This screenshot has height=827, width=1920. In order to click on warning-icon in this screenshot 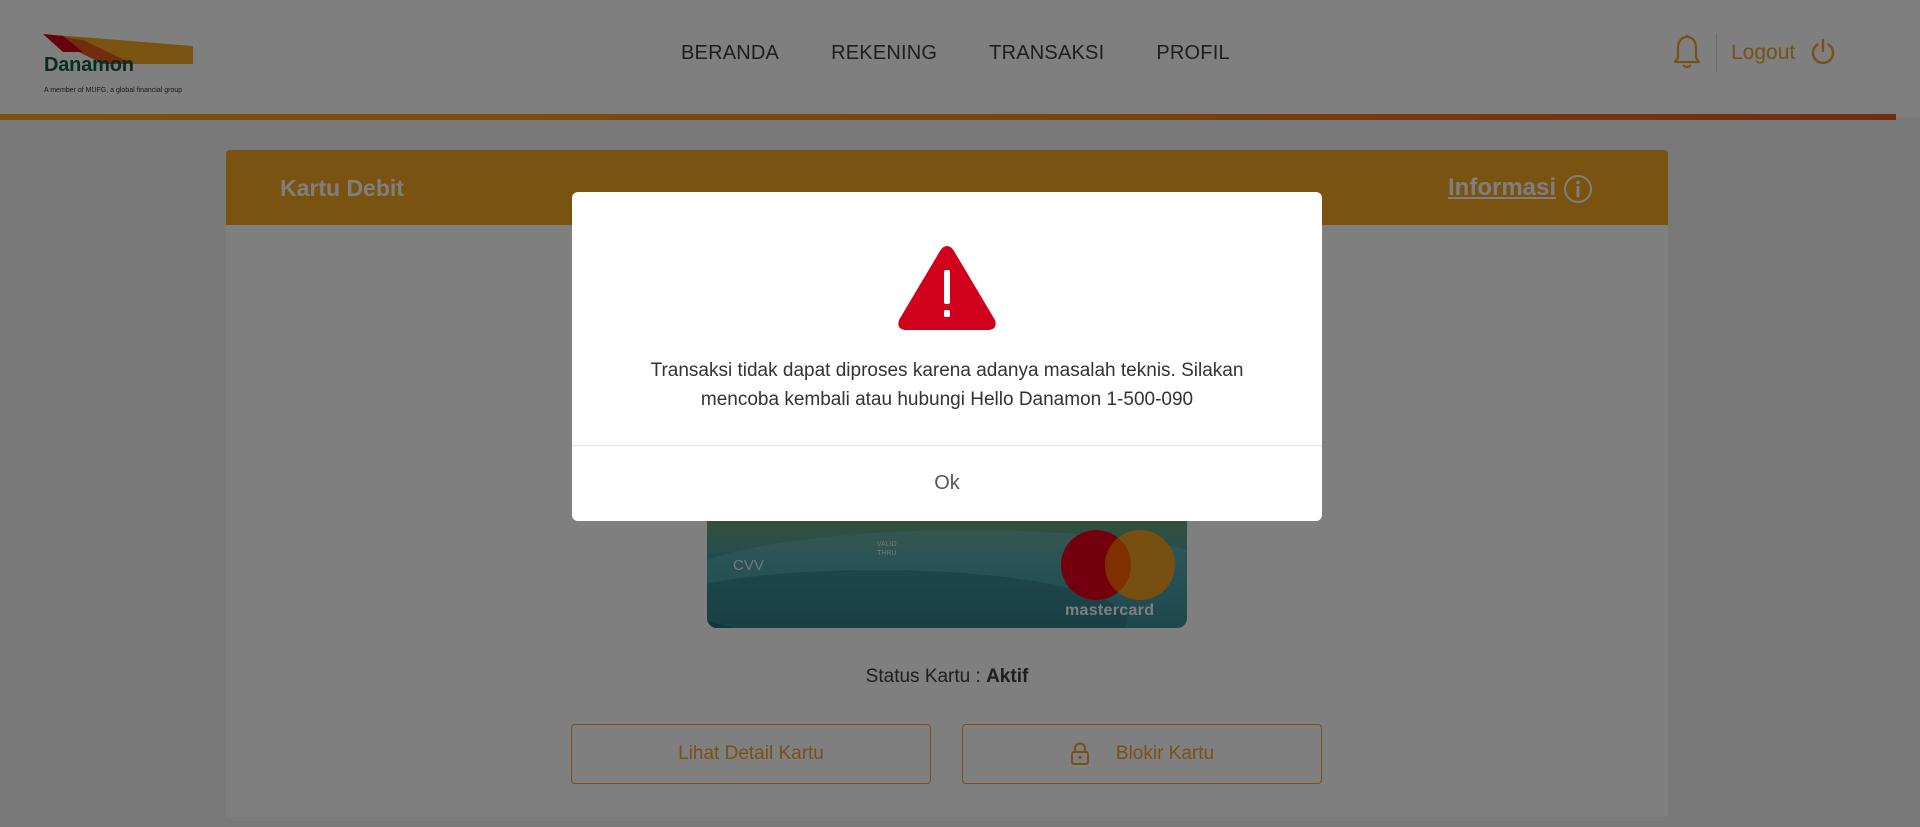, I will do `click(947, 288)`.